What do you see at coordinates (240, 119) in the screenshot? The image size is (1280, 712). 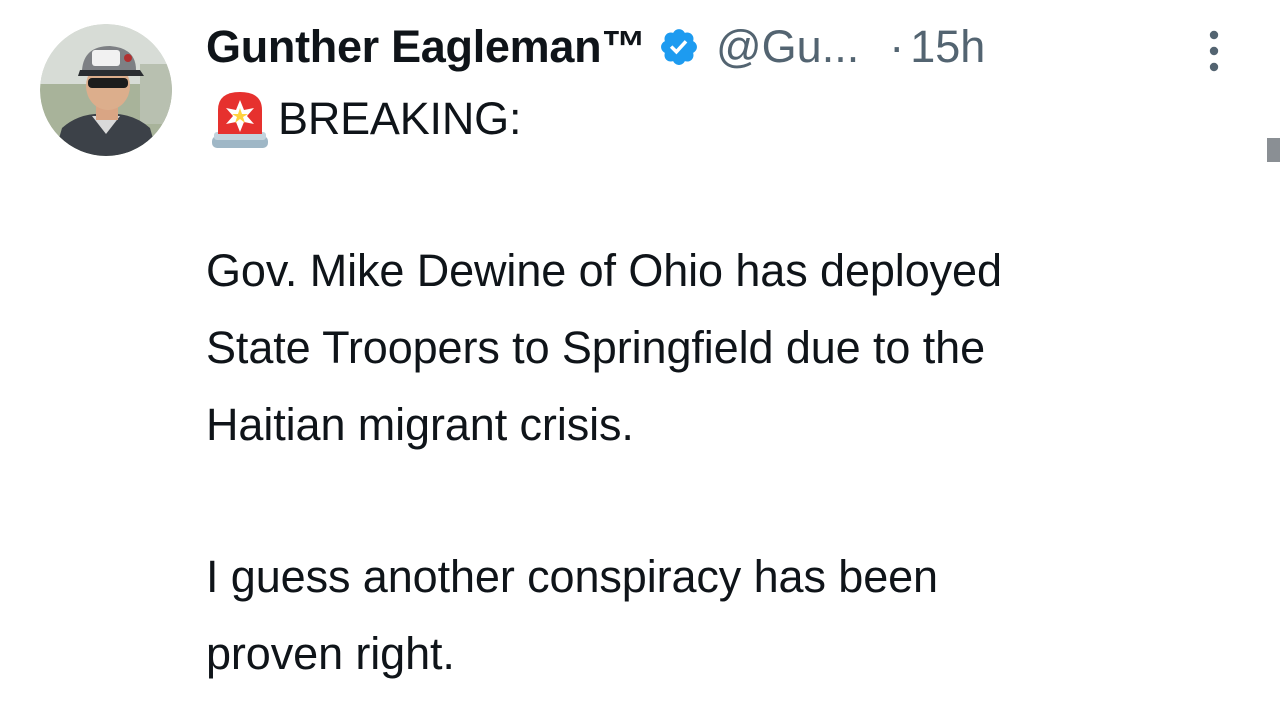 I see `police-siren-emoji-icon` at bounding box center [240, 119].